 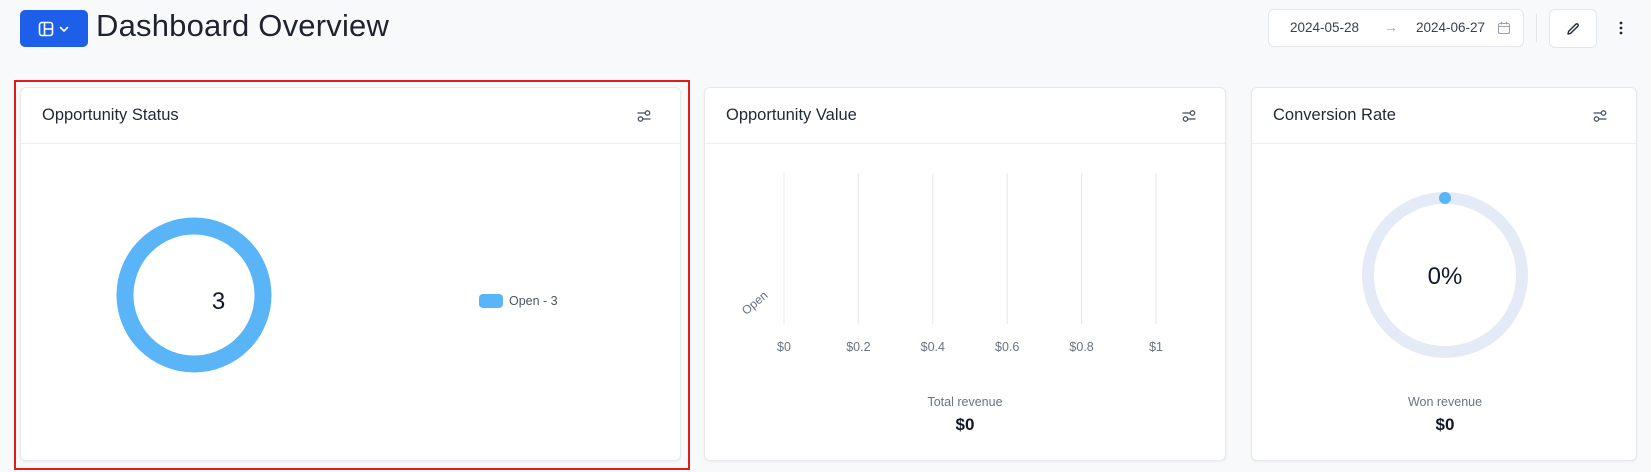 I want to click on donut-center-value: 3, so click(x=218, y=301).